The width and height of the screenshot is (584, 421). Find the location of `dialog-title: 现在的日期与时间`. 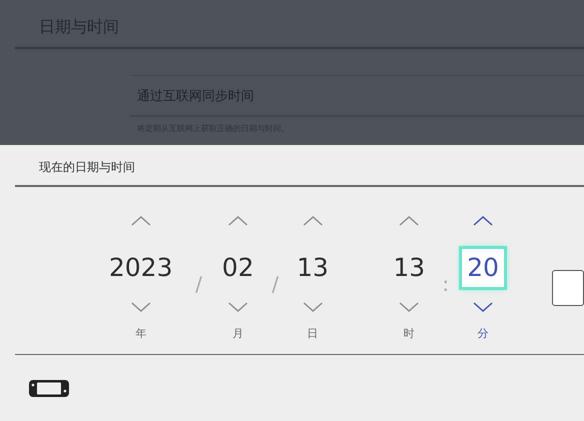

dialog-title: 现在的日期与时间 is located at coordinates (87, 167).